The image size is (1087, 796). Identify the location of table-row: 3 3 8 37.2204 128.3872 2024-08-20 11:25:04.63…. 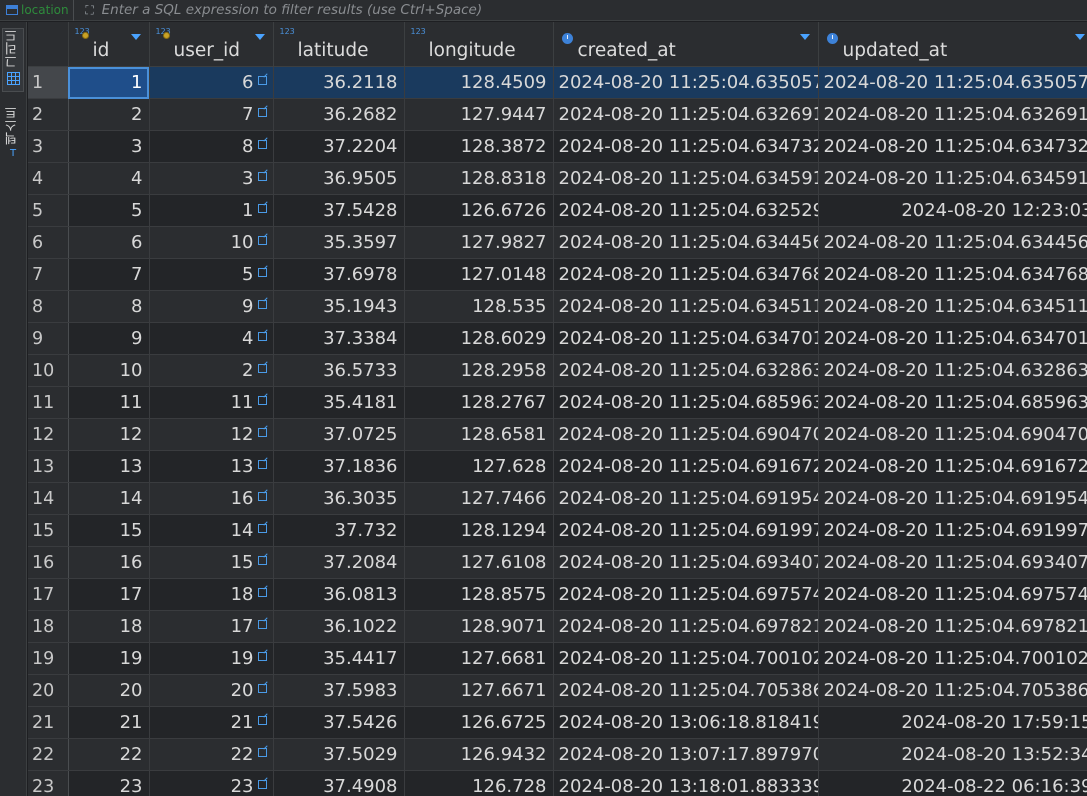
(557, 146).